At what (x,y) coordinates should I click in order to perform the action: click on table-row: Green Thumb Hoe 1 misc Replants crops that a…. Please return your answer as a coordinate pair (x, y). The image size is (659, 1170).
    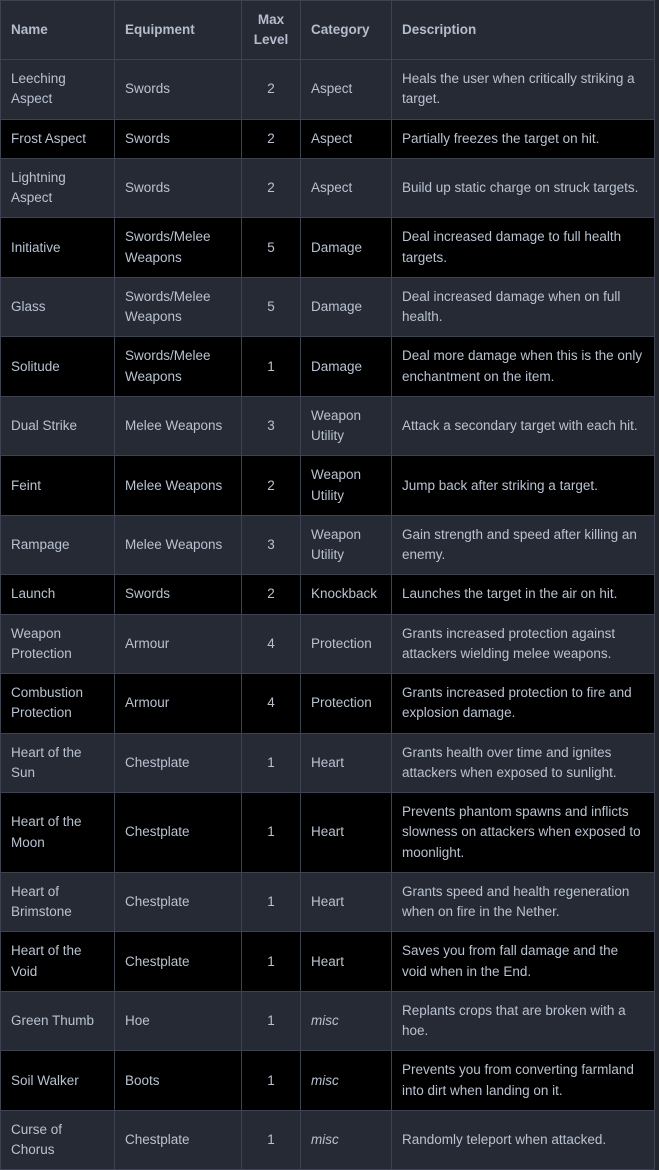
    Looking at the image, I should click on (327, 1021).